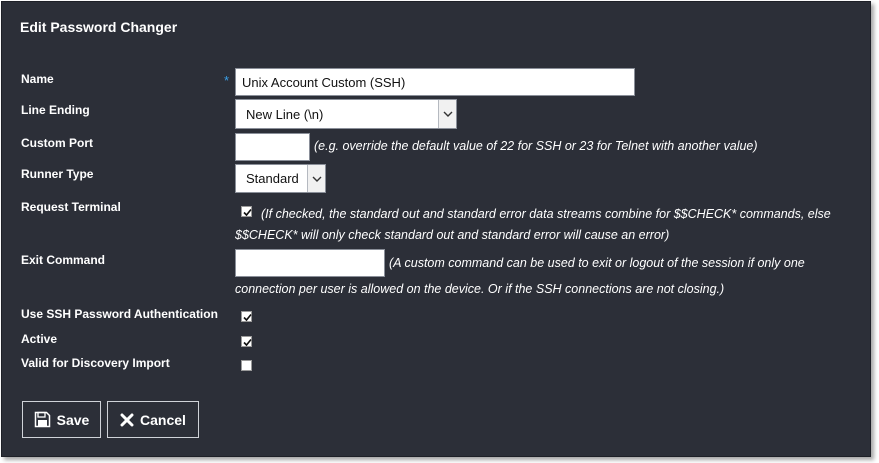 Image resolution: width=879 pixels, height=463 pixels. I want to click on cancel-button: Cancel, so click(153, 419).